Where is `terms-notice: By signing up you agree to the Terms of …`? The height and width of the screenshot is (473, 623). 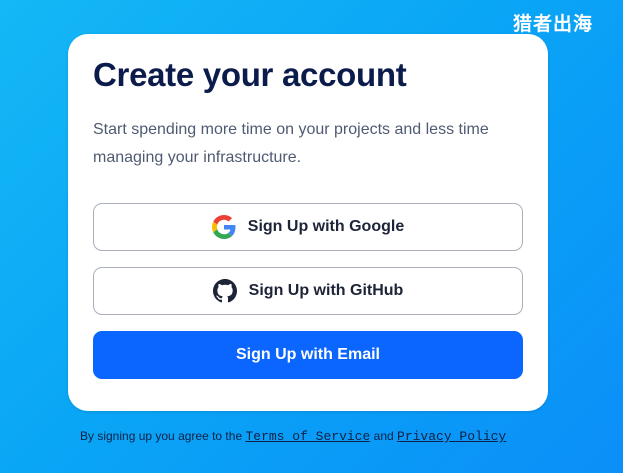 terms-notice: By signing up you agree to the Terms of … is located at coordinates (293, 436).